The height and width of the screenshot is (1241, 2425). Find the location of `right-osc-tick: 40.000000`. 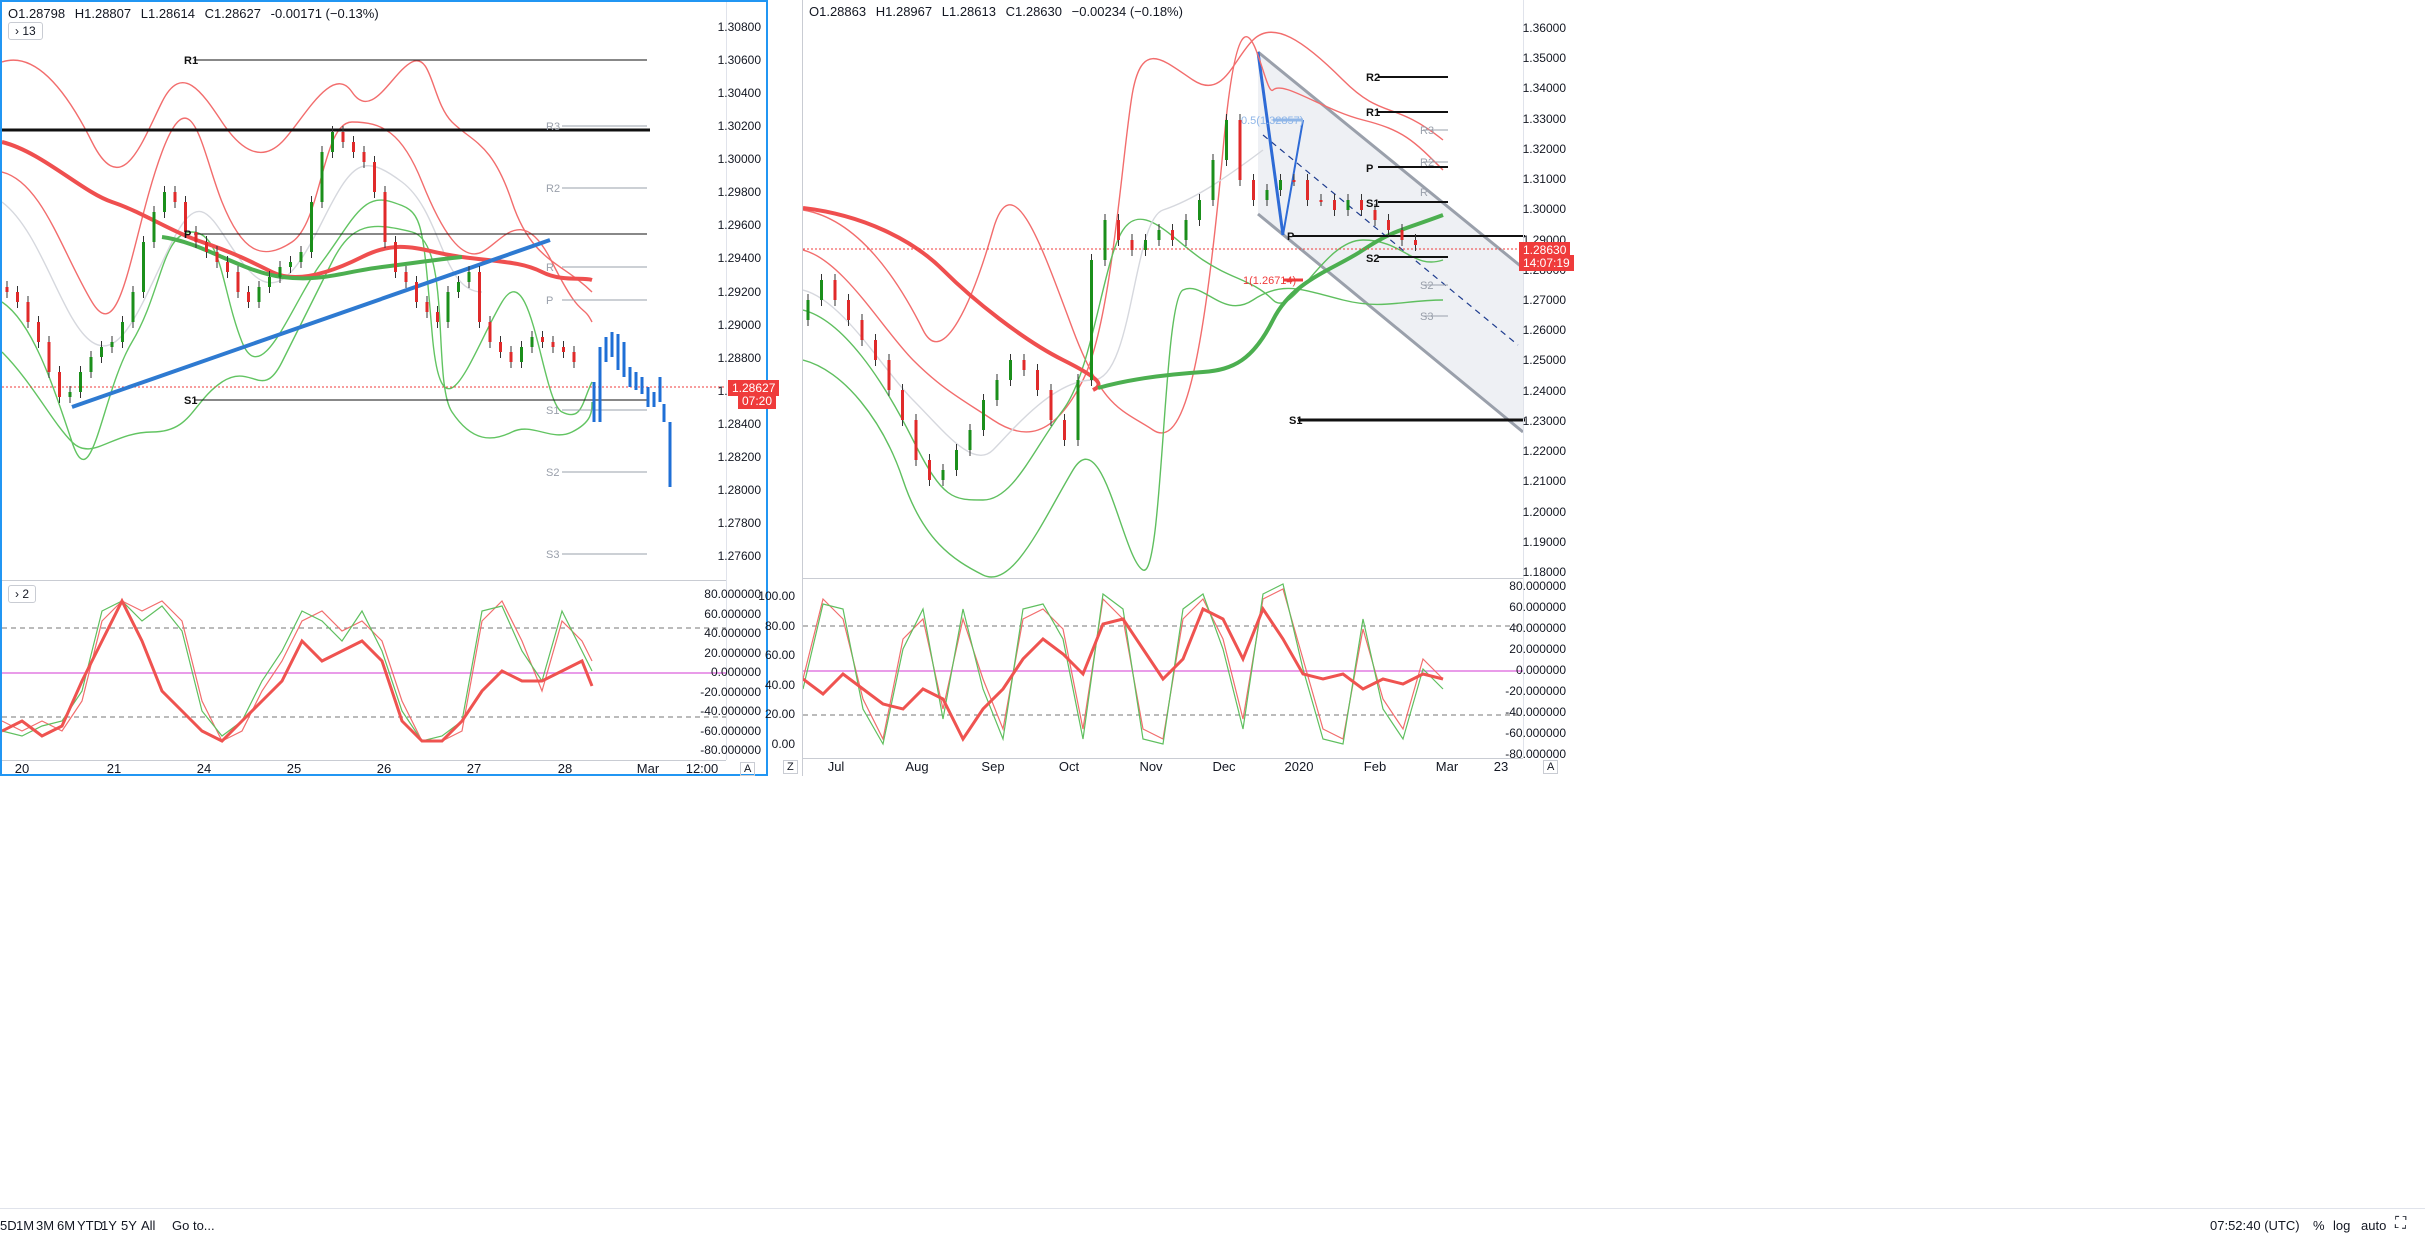

right-osc-tick: 40.000000 is located at coordinates (1537, 628).